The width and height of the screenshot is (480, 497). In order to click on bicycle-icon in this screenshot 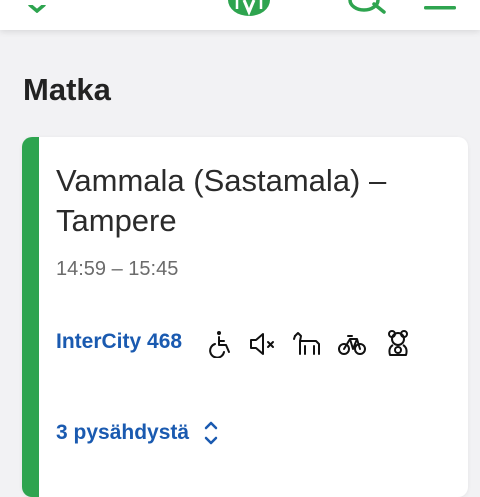, I will do `click(351, 344)`.